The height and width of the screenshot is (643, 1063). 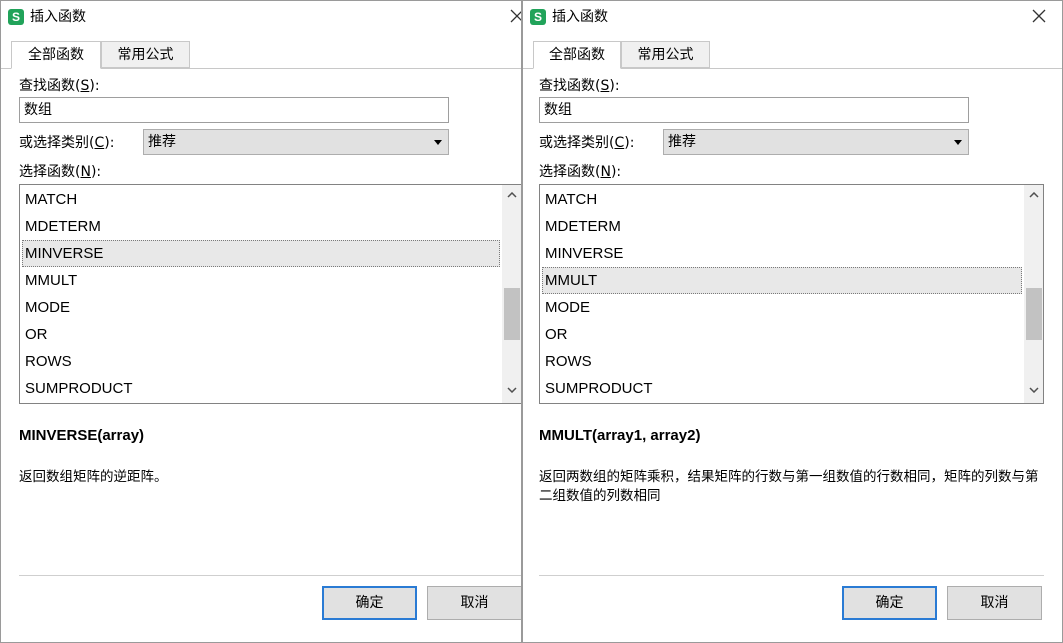 I want to click on function-signature: MINVERSE(array), so click(x=82, y=435).